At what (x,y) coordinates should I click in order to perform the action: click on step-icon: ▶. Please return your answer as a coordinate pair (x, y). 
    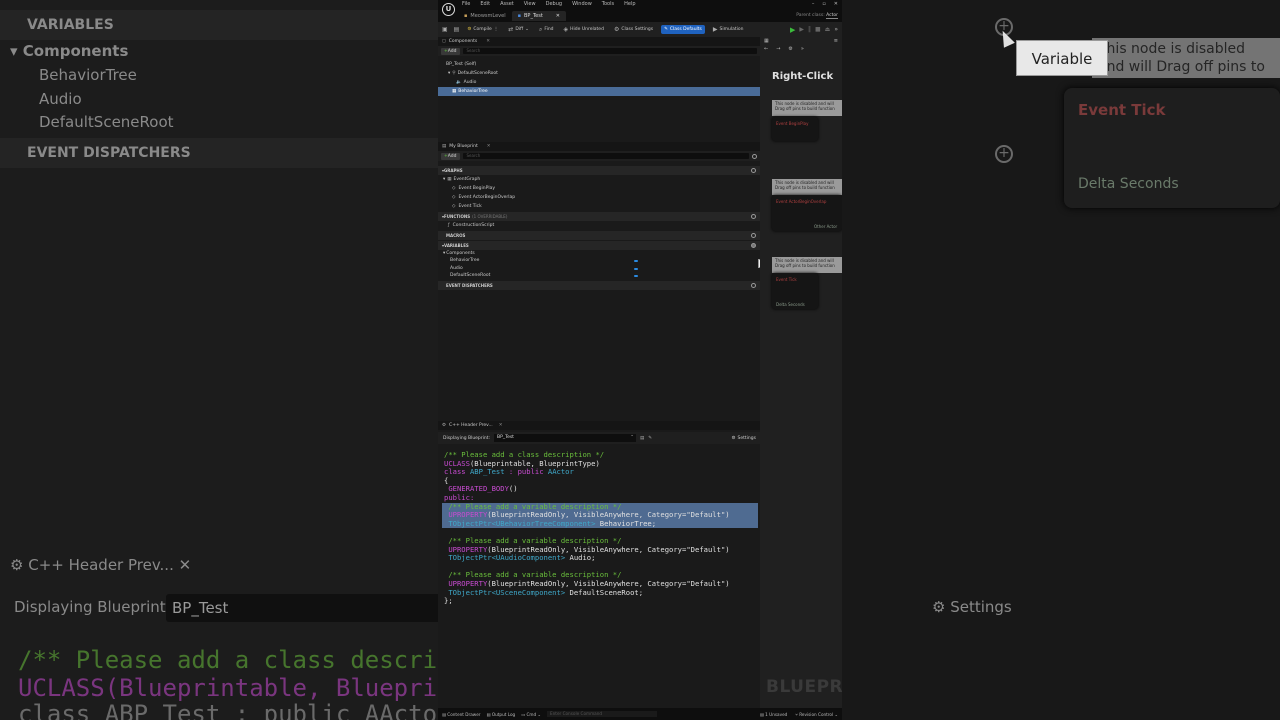
    Looking at the image, I should click on (801, 29).